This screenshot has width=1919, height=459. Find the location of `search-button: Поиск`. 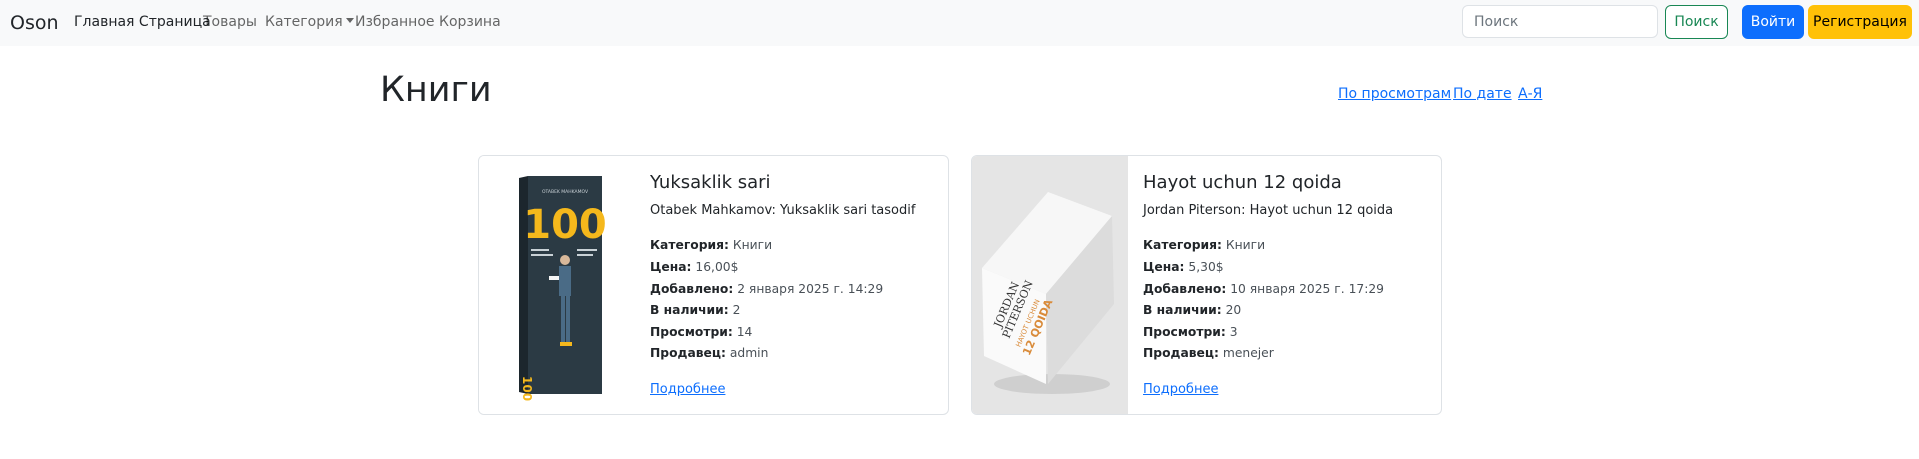

search-button: Поиск is located at coordinates (1696, 22).